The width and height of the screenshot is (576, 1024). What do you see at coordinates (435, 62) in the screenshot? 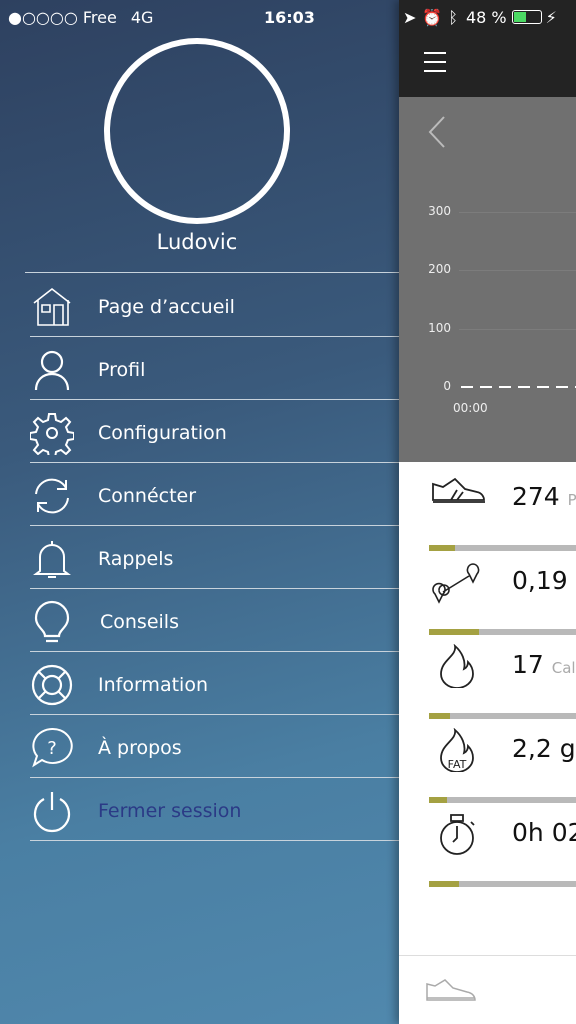
I see `hamburger-menu-icon` at bounding box center [435, 62].